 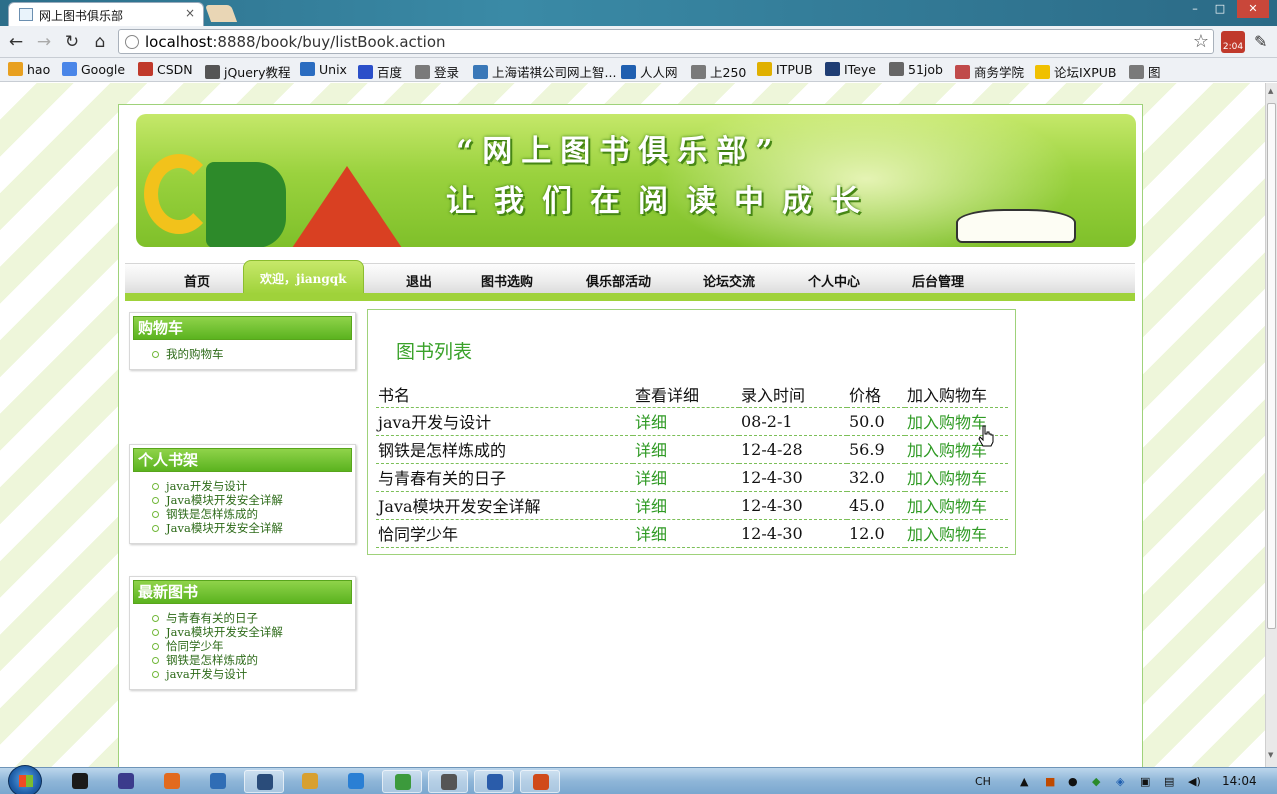 What do you see at coordinates (93, 69) in the screenshot?
I see `bookmark-1: Google` at bounding box center [93, 69].